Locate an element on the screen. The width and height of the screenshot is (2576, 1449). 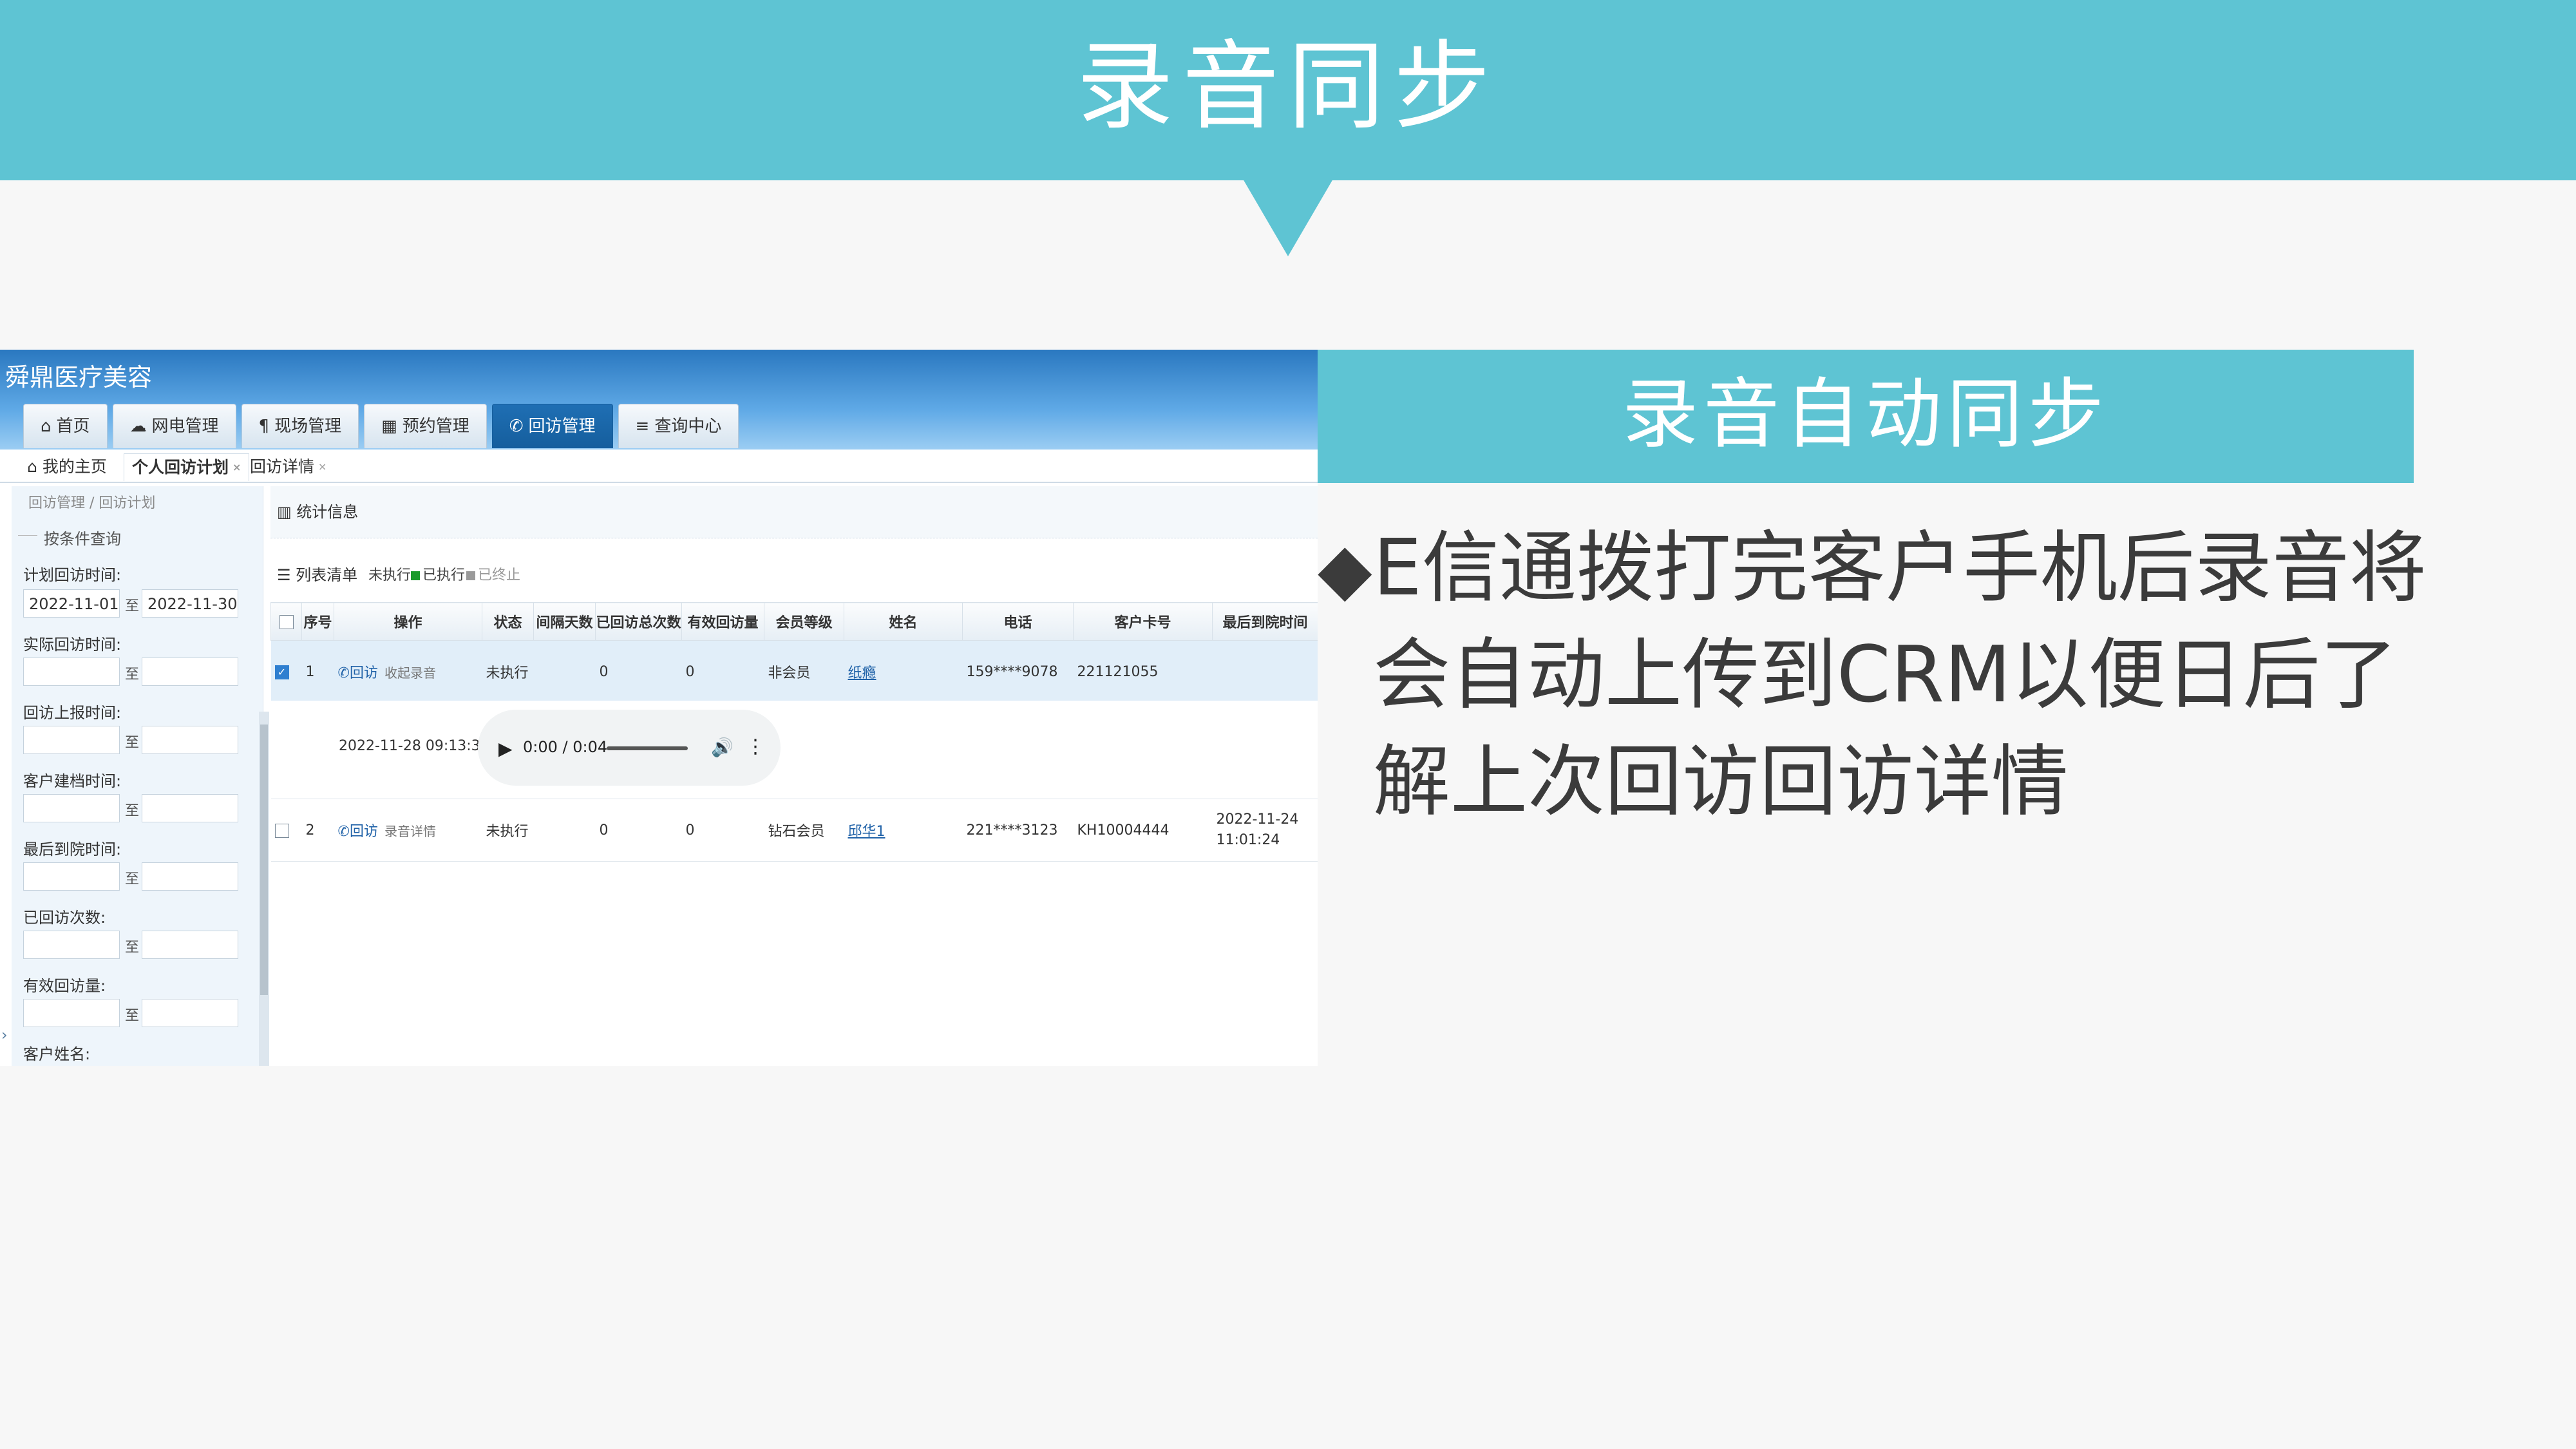
subtitle: 录音自动同步 is located at coordinates (1865, 415).